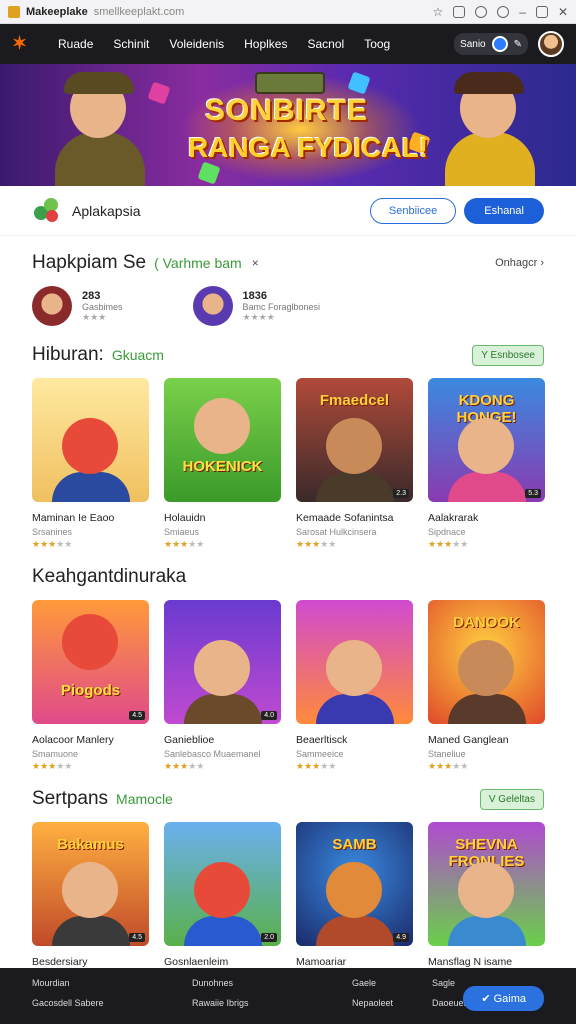 The image size is (576, 1024). Describe the element at coordinates (486, 884) in the screenshot. I see `game-thumbnail: SHEVNA FRONLIES` at that location.